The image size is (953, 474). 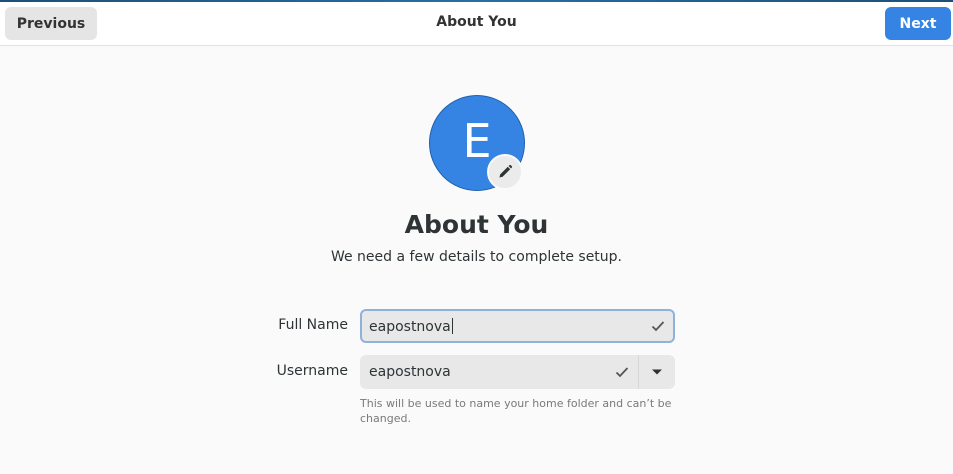 I want to click on chevron-down-icon, so click(x=657, y=372).